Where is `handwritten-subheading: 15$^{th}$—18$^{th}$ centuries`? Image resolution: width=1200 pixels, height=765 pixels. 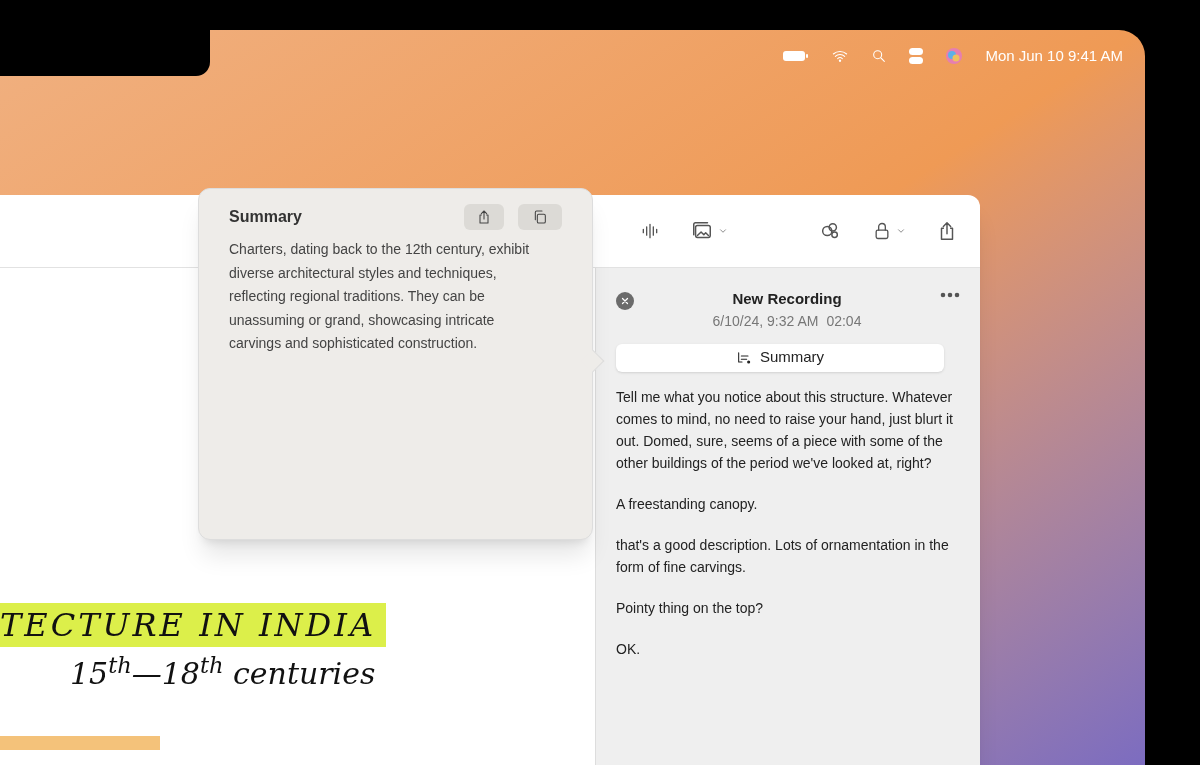
handwritten-subheading: 15$^{th}$—18$^{th}$ centuries is located at coordinates (223, 672).